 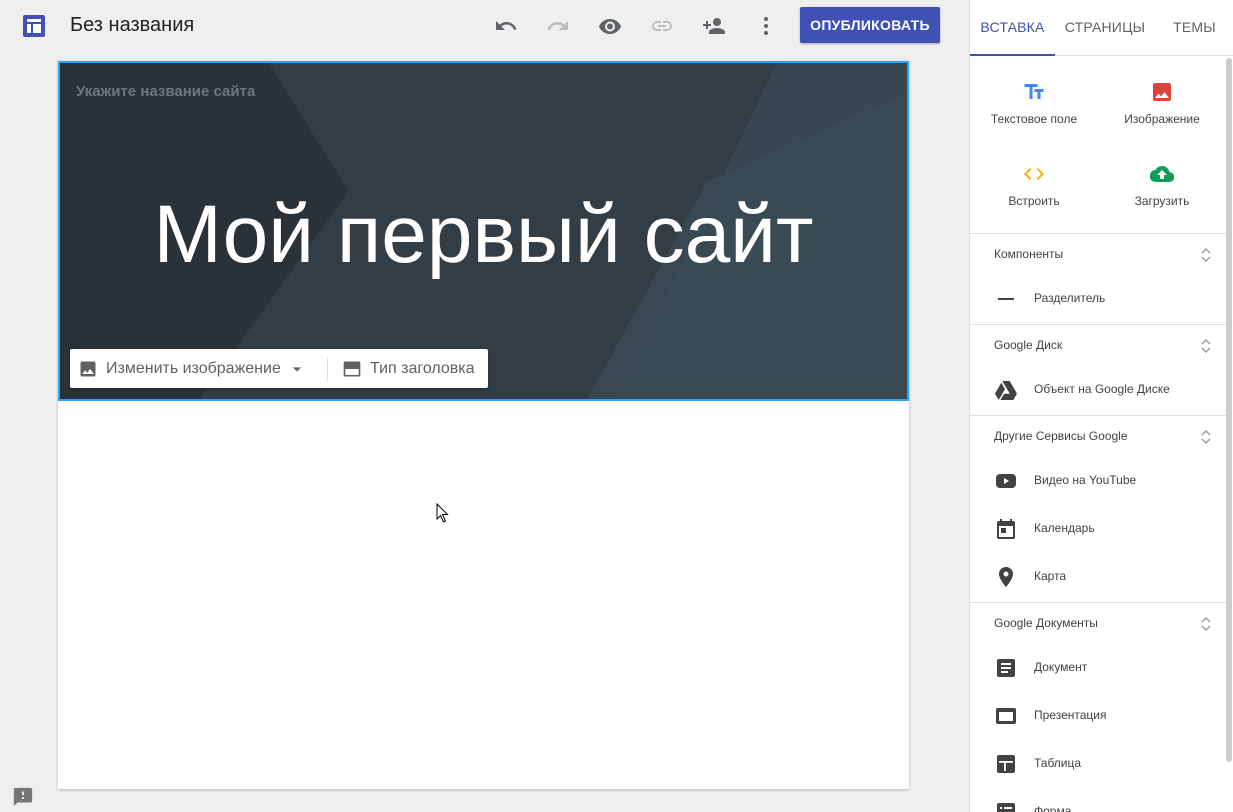 I want to click on section-google-docs-header: Google Документы, so click(x=1098, y=625).